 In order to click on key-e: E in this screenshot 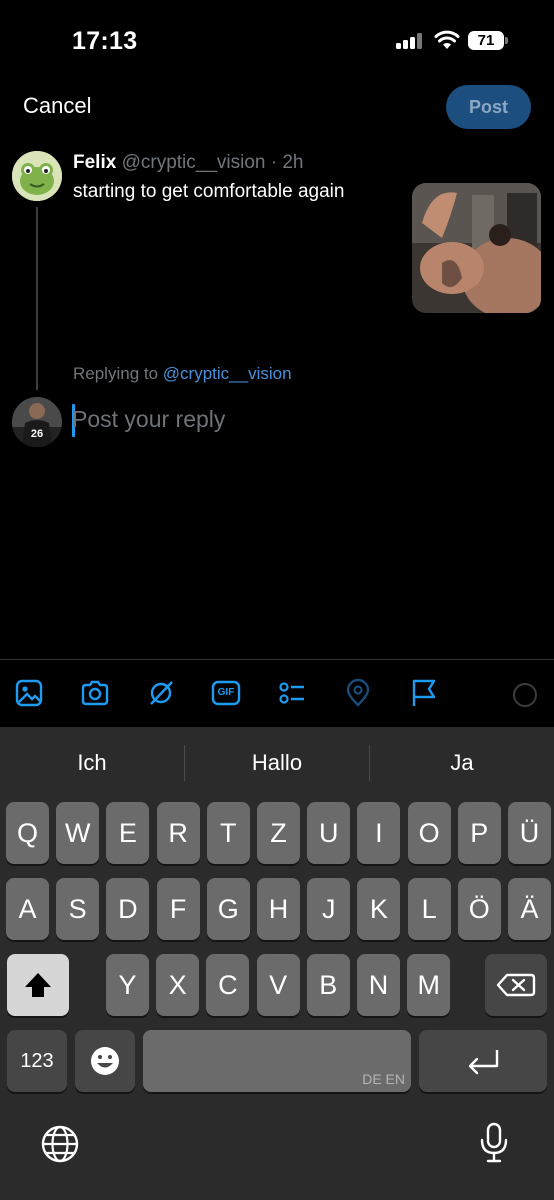, I will do `click(128, 833)`.